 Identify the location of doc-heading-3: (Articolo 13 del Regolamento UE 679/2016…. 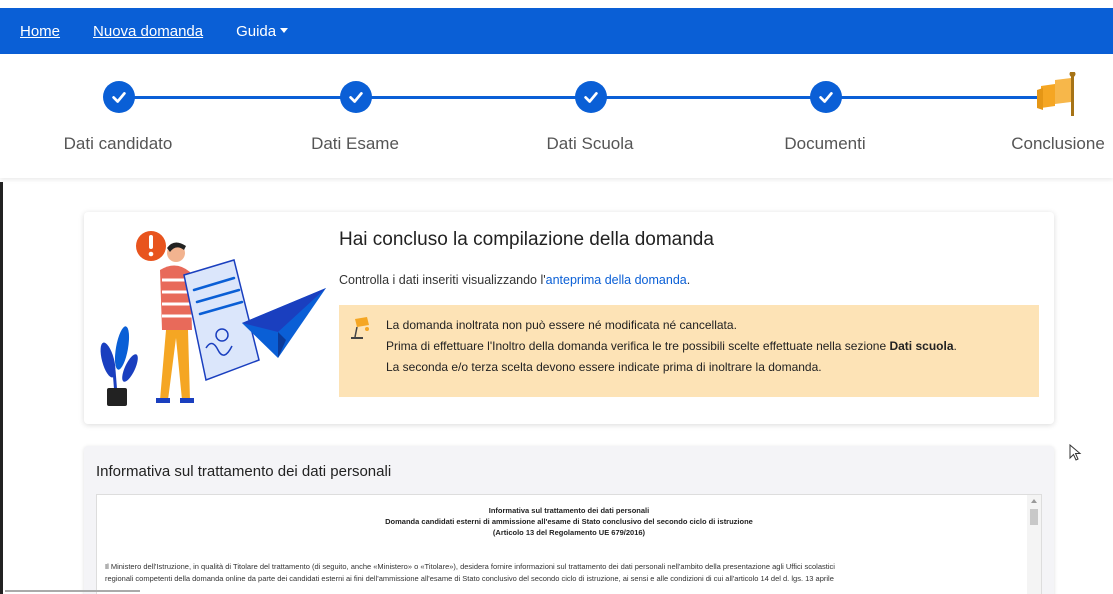
(569, 532).